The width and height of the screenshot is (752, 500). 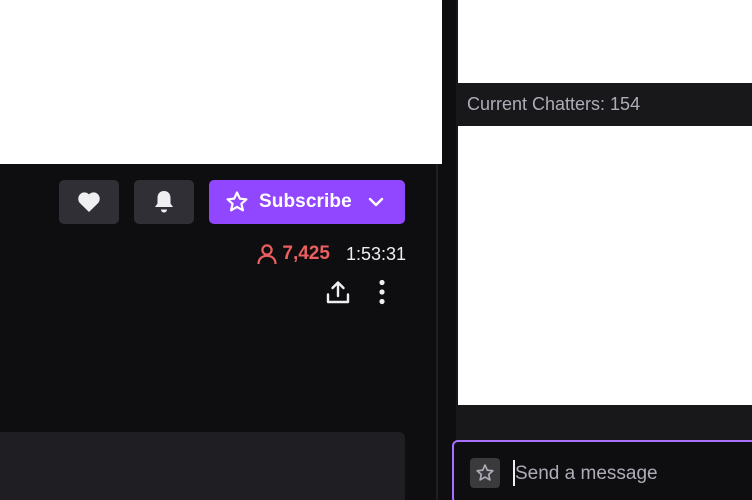 I want to click on follow-button, so click(x=89, y=202).